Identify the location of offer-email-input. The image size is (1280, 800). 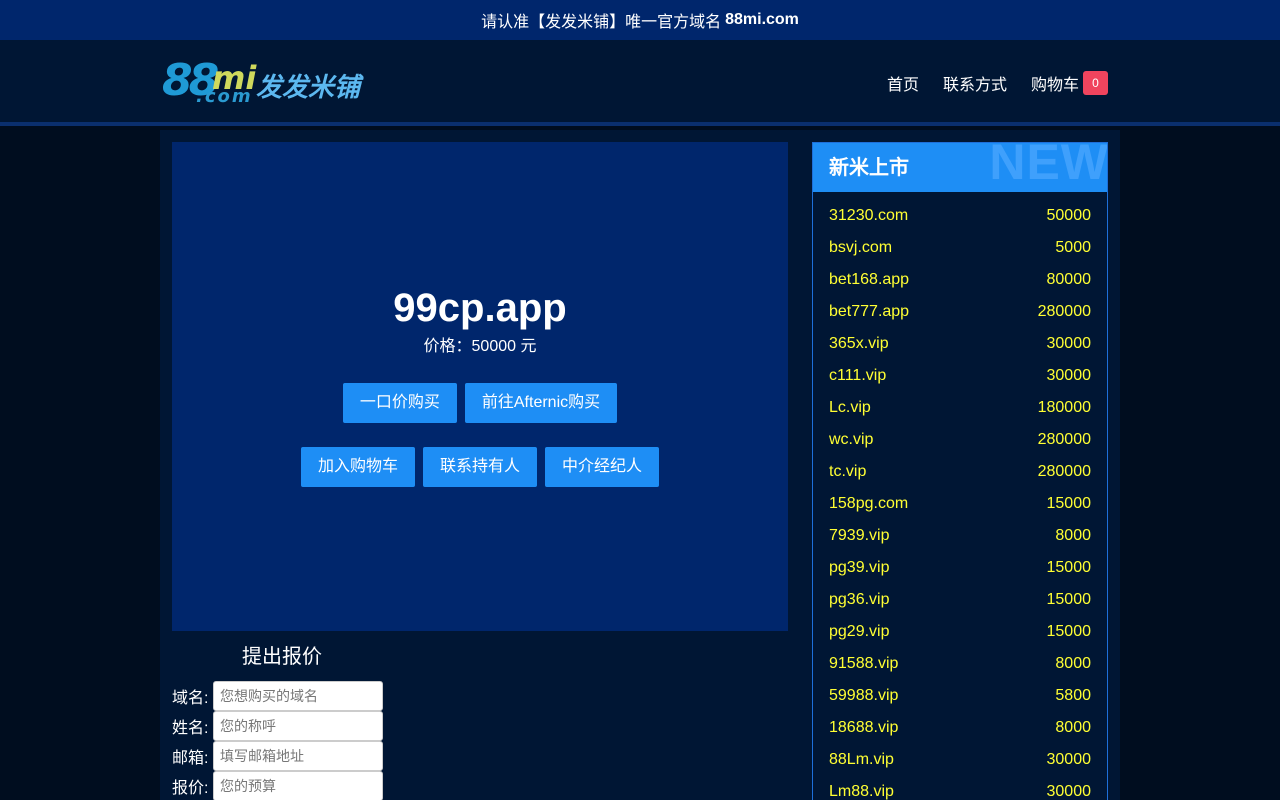
(298, 756).